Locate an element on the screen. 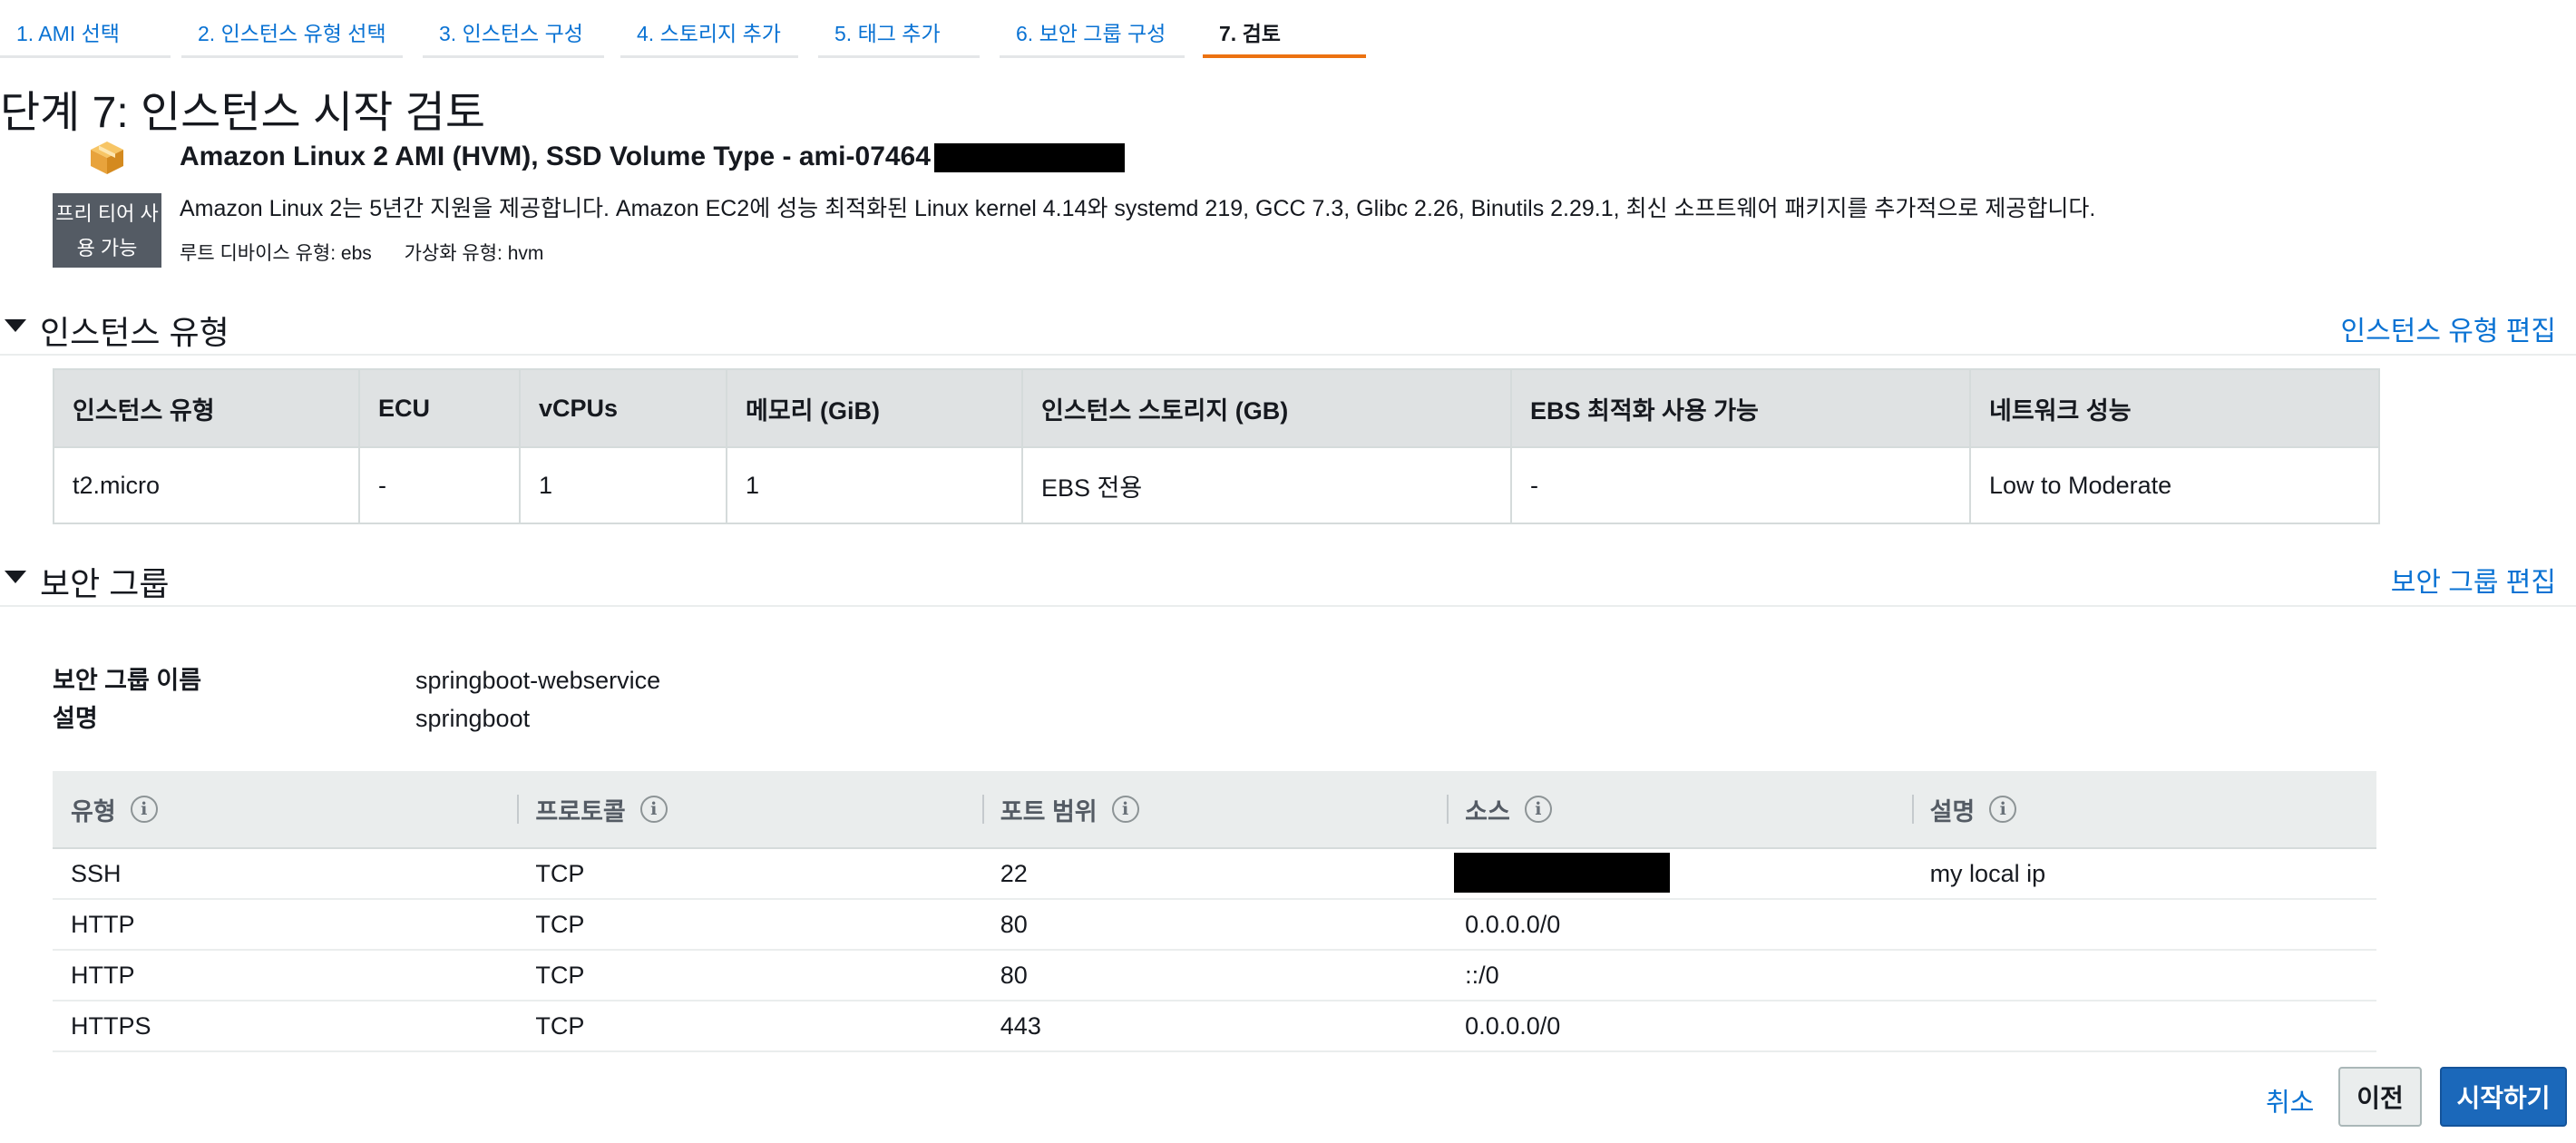 This screenshot has height=1143, width=2576. security-group-name-label: 보안 그룹 이름 is located at coordinates (127, 681).